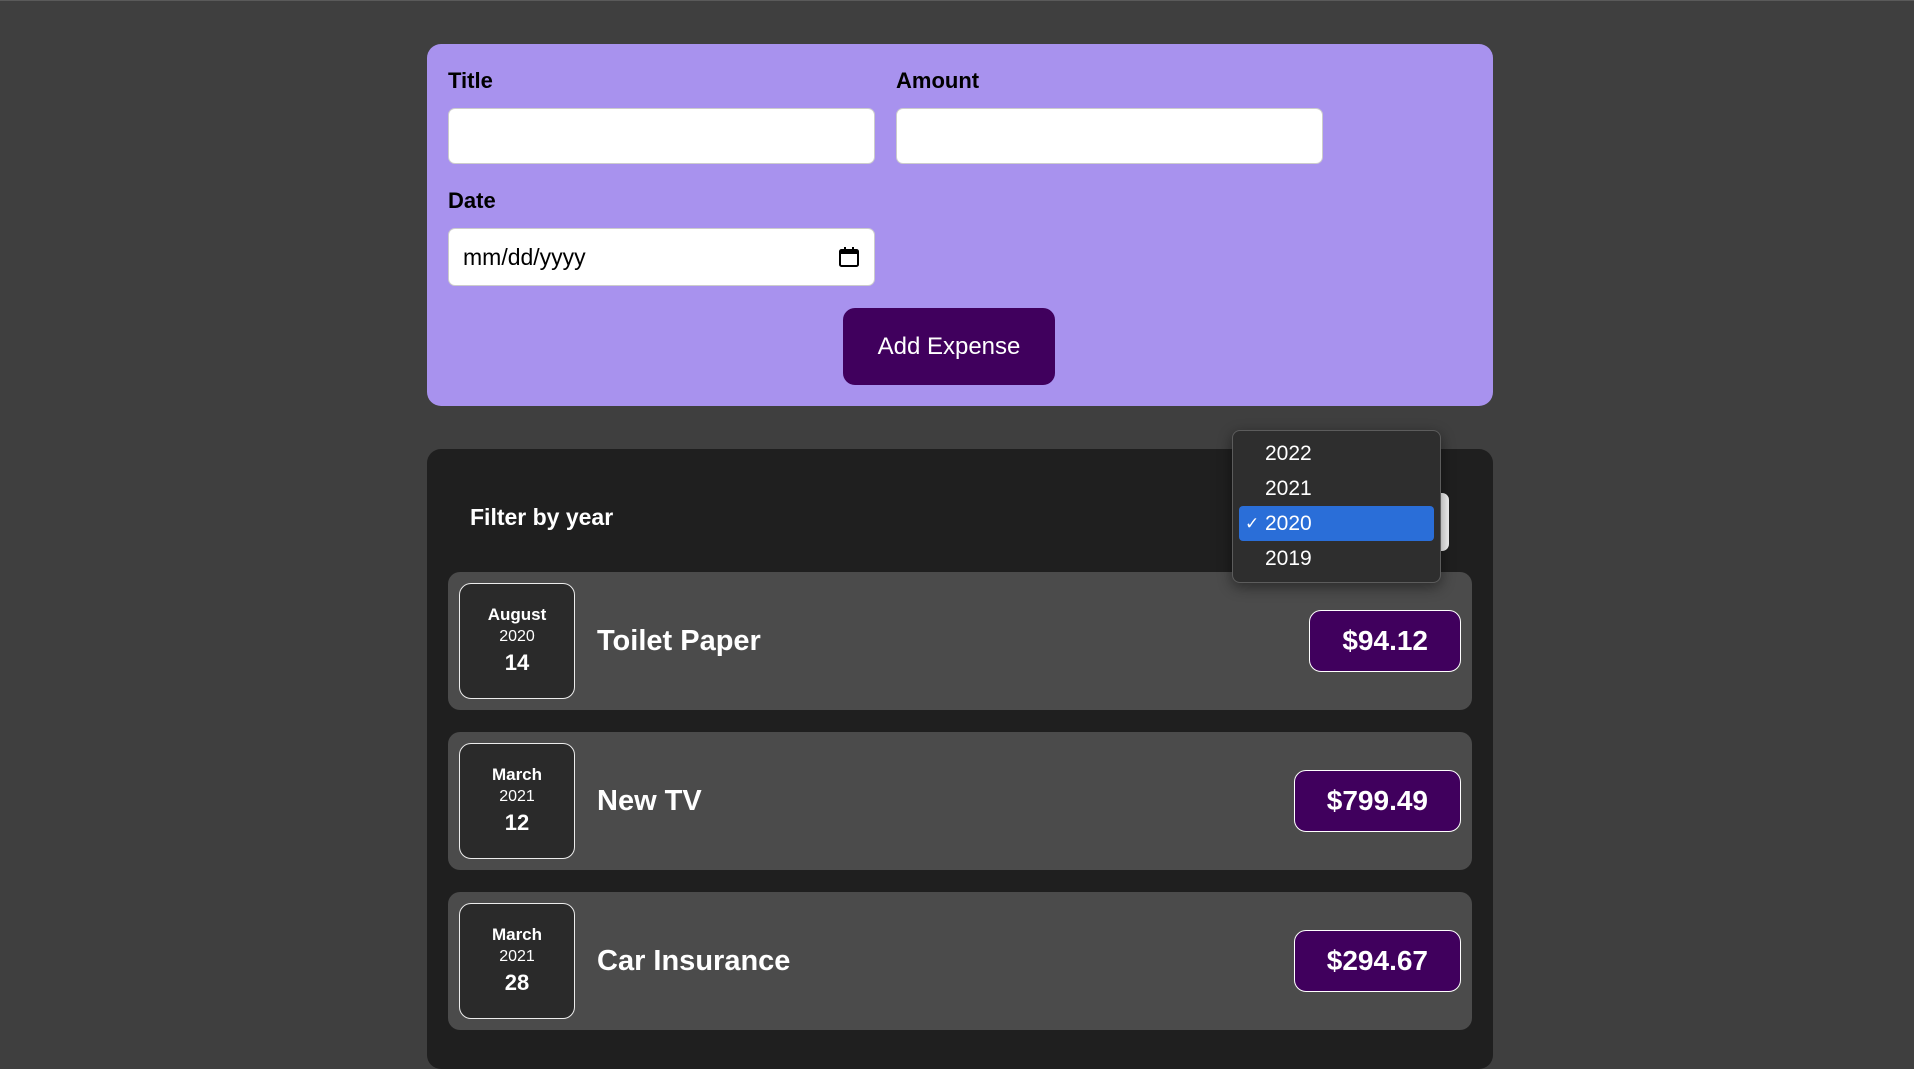 The width and height of the screenshot is (1914, 1069). I want to click on checkmark-icon: ✓, so click(1252, 523).